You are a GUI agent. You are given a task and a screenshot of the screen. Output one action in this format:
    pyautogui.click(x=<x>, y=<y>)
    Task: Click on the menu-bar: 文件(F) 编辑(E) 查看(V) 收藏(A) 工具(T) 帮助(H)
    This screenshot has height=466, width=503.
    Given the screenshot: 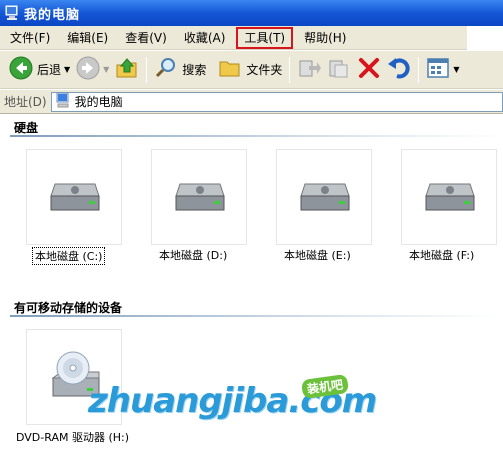 What is the action you would take?
    pyautogui.click(x=251, y=38)
    